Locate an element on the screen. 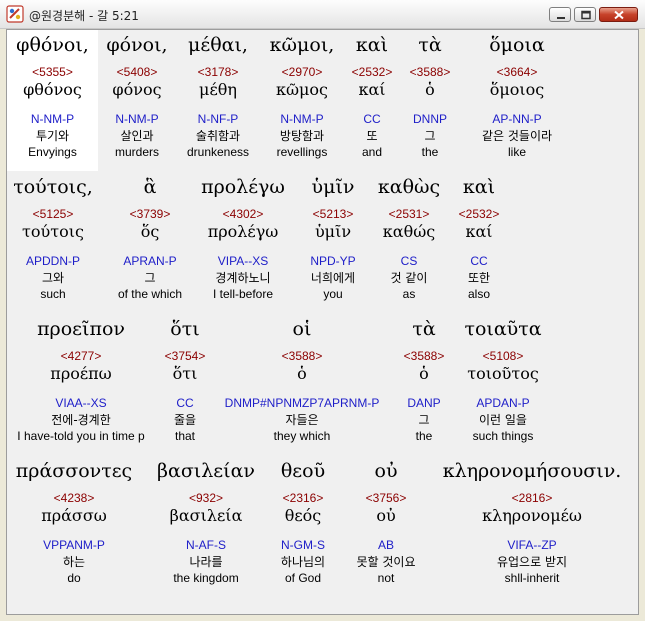 The width and height of the screenshot is (645, 621). english-gloss: the kingdom is located at coordinates (206, 578).